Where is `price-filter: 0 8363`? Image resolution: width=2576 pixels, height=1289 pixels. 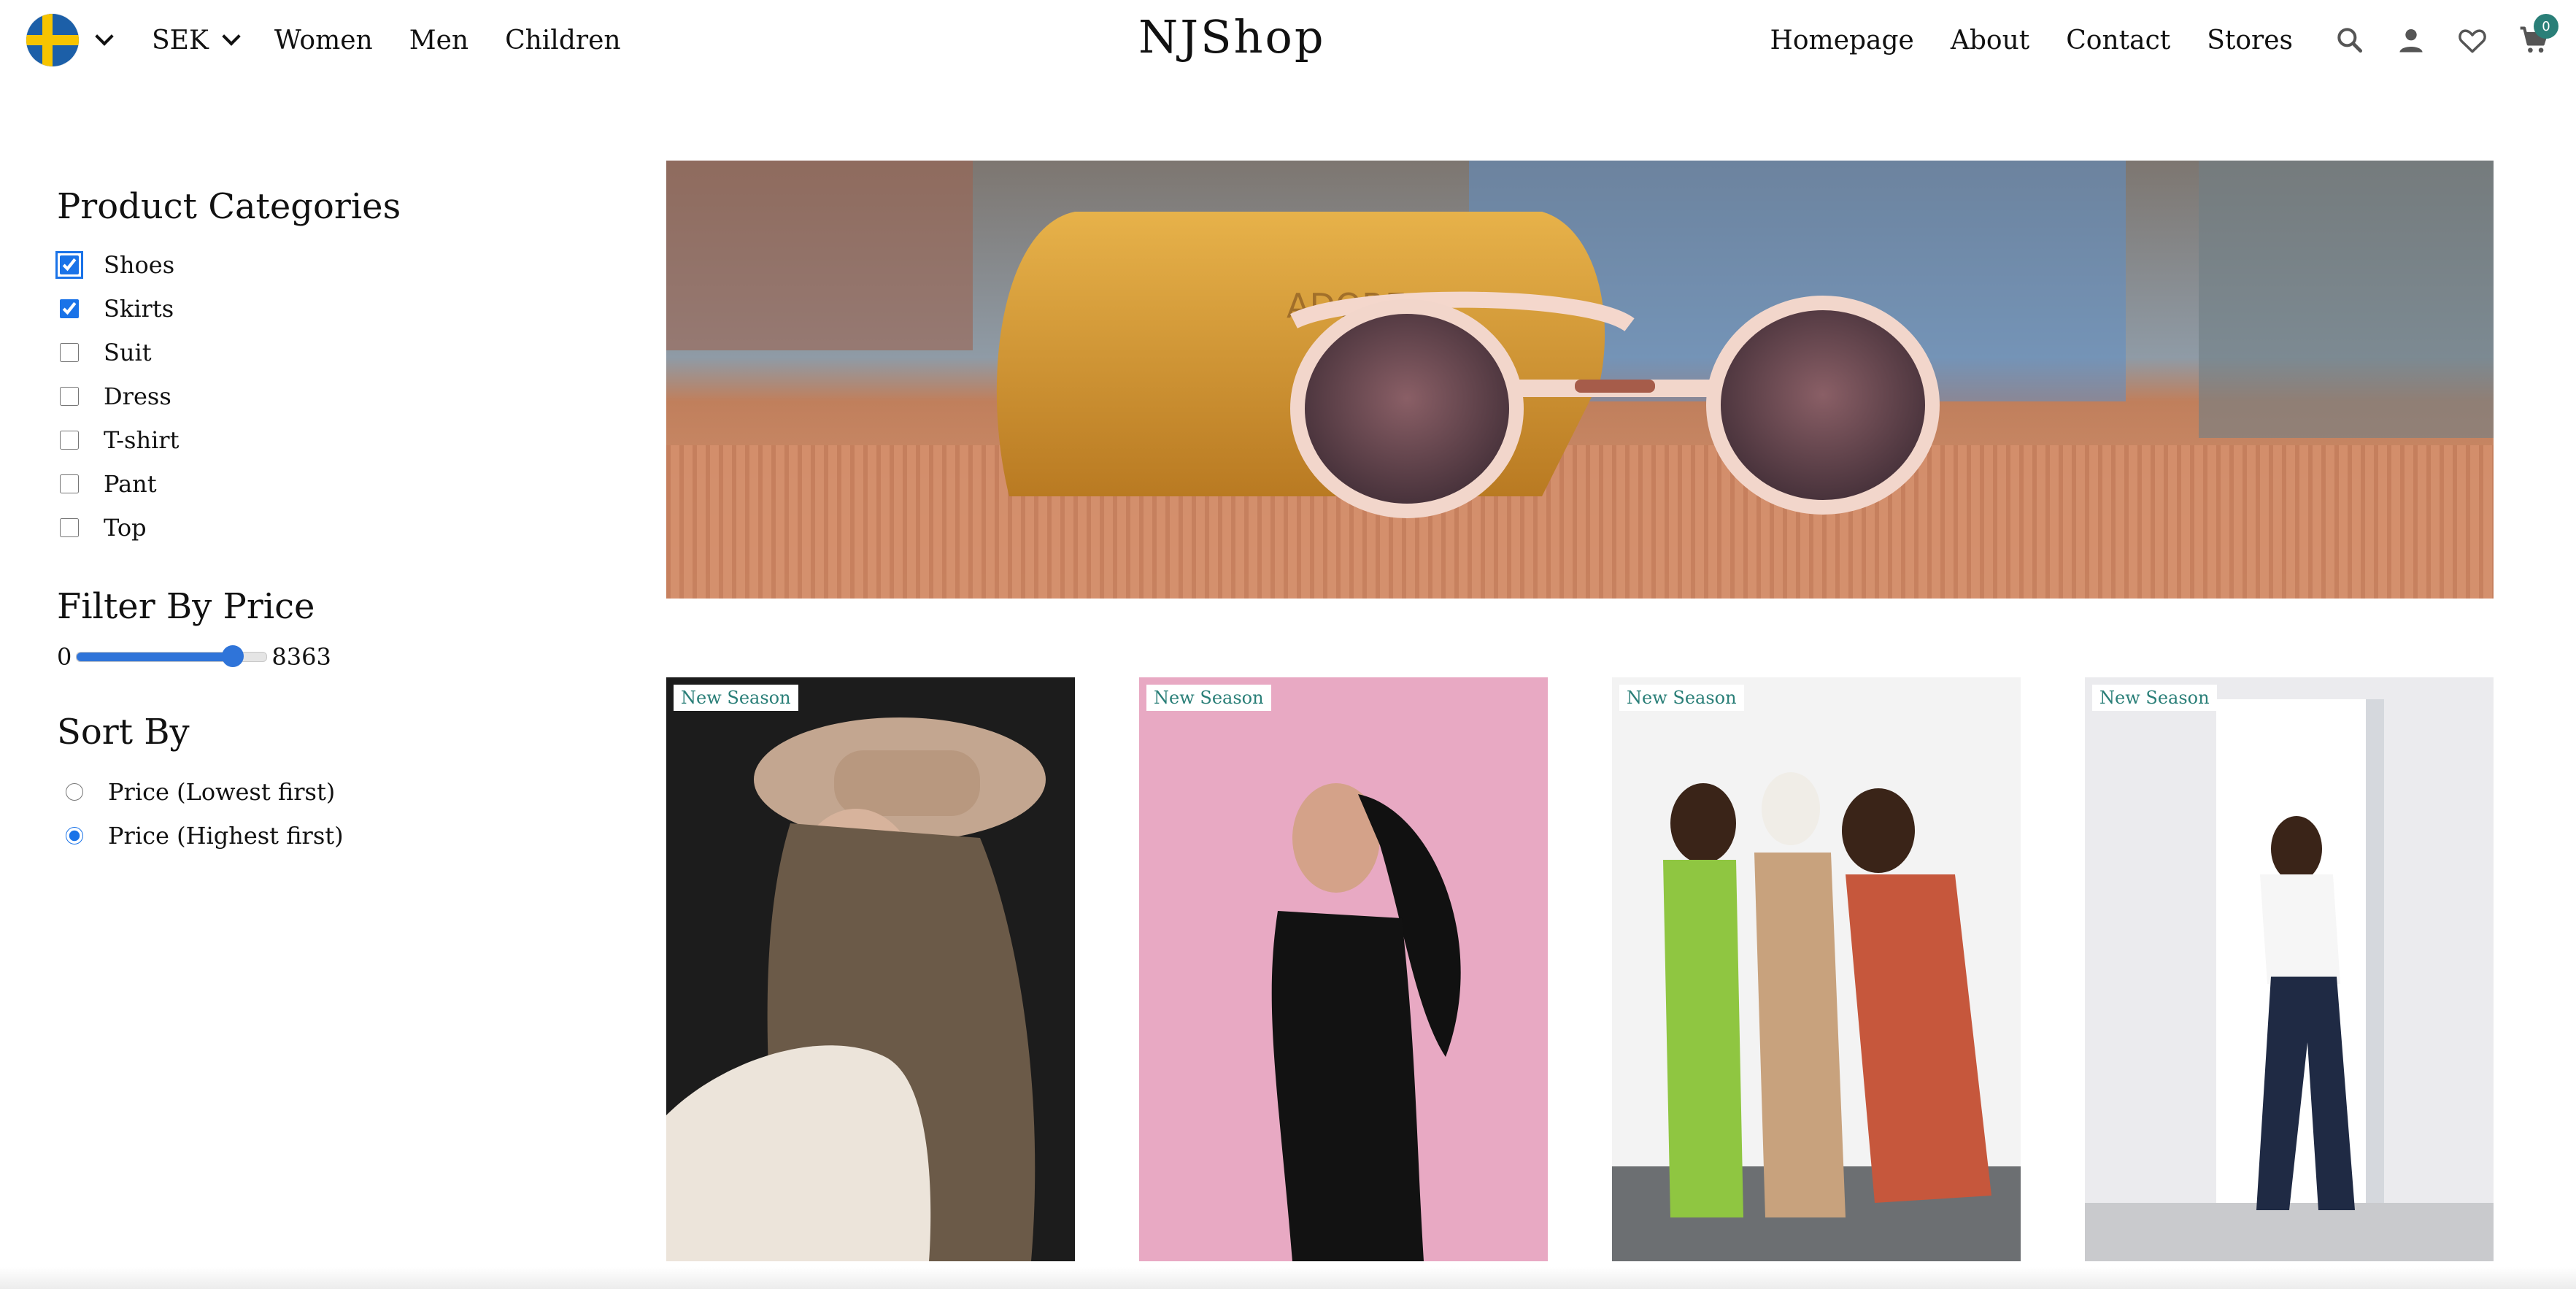
price-filter: 0 8363 is located at coordinates (312, 657).